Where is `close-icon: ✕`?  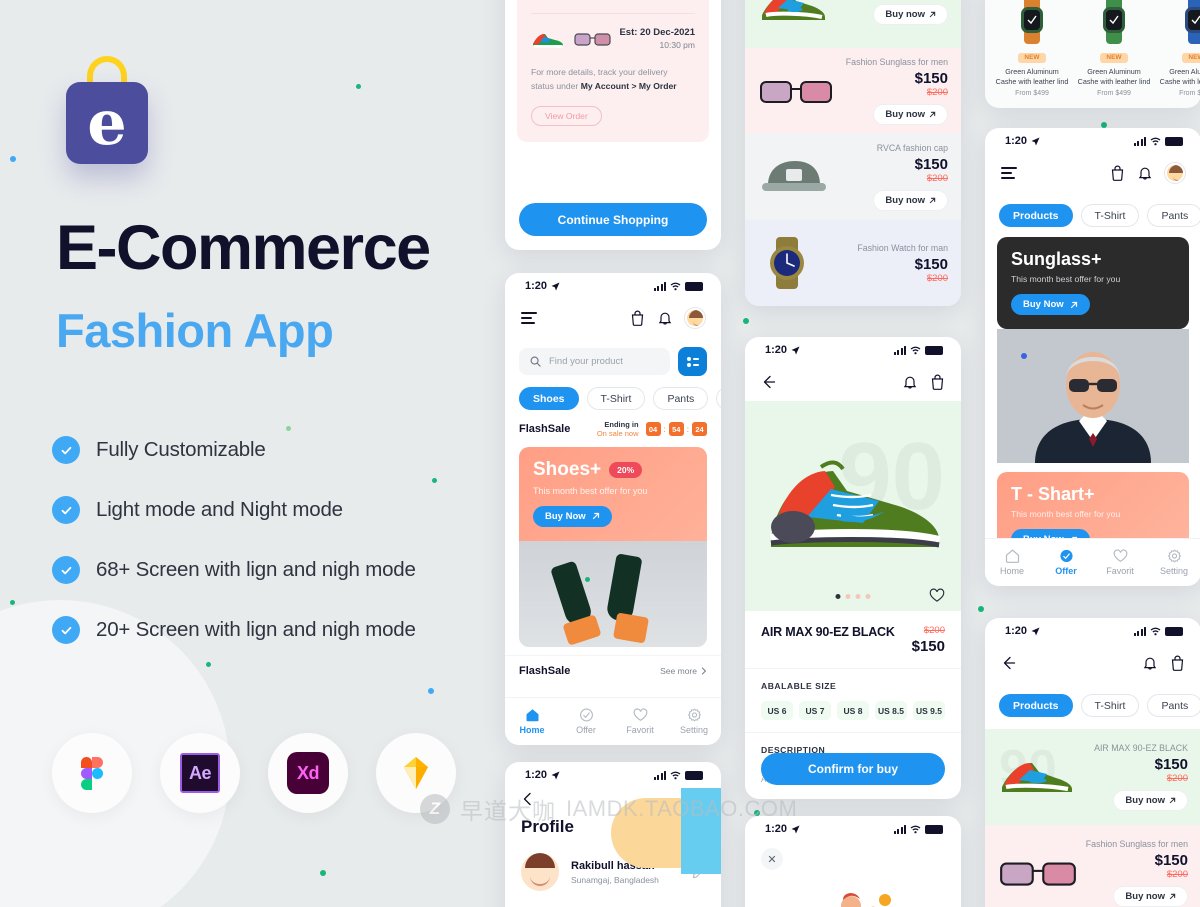
close-icon: ✕ is located at coordinates (772, 859).